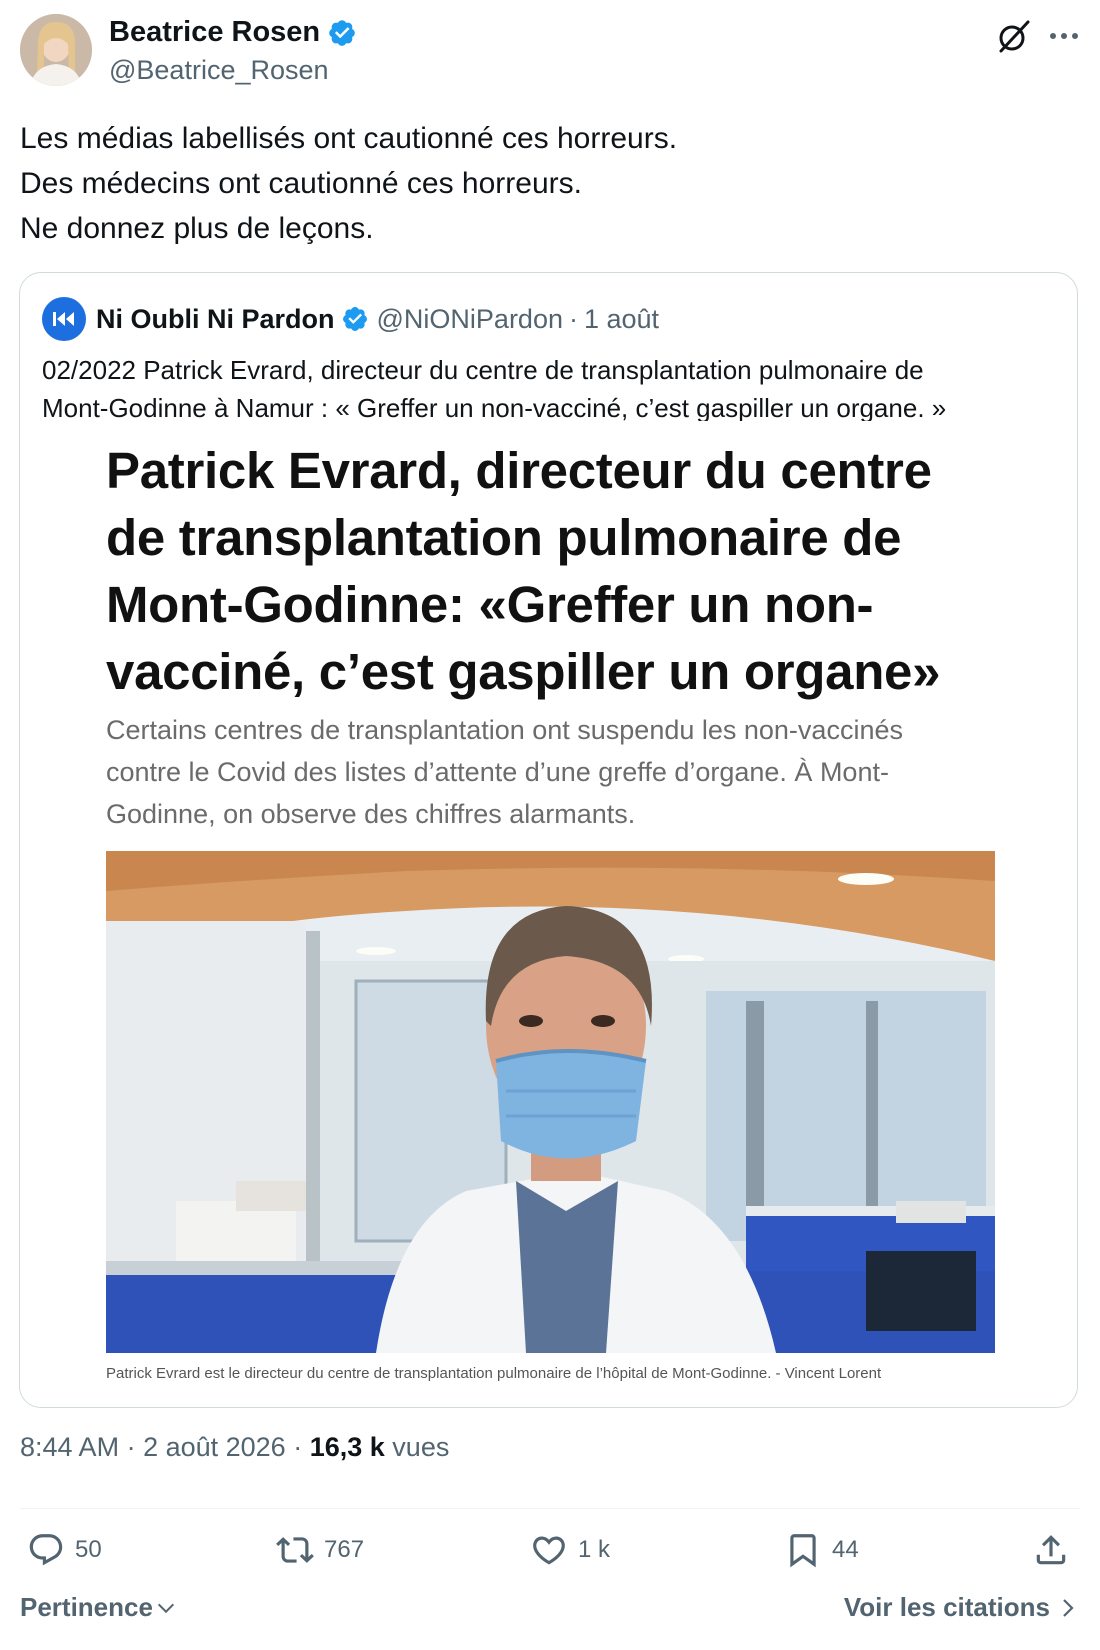 The image size is (1100, 1650). What do you see at coordinates (504, 537) in the screenshot?
I see `headline-line: de transplantation pulmonaire de` at bounding box center [504, 537].